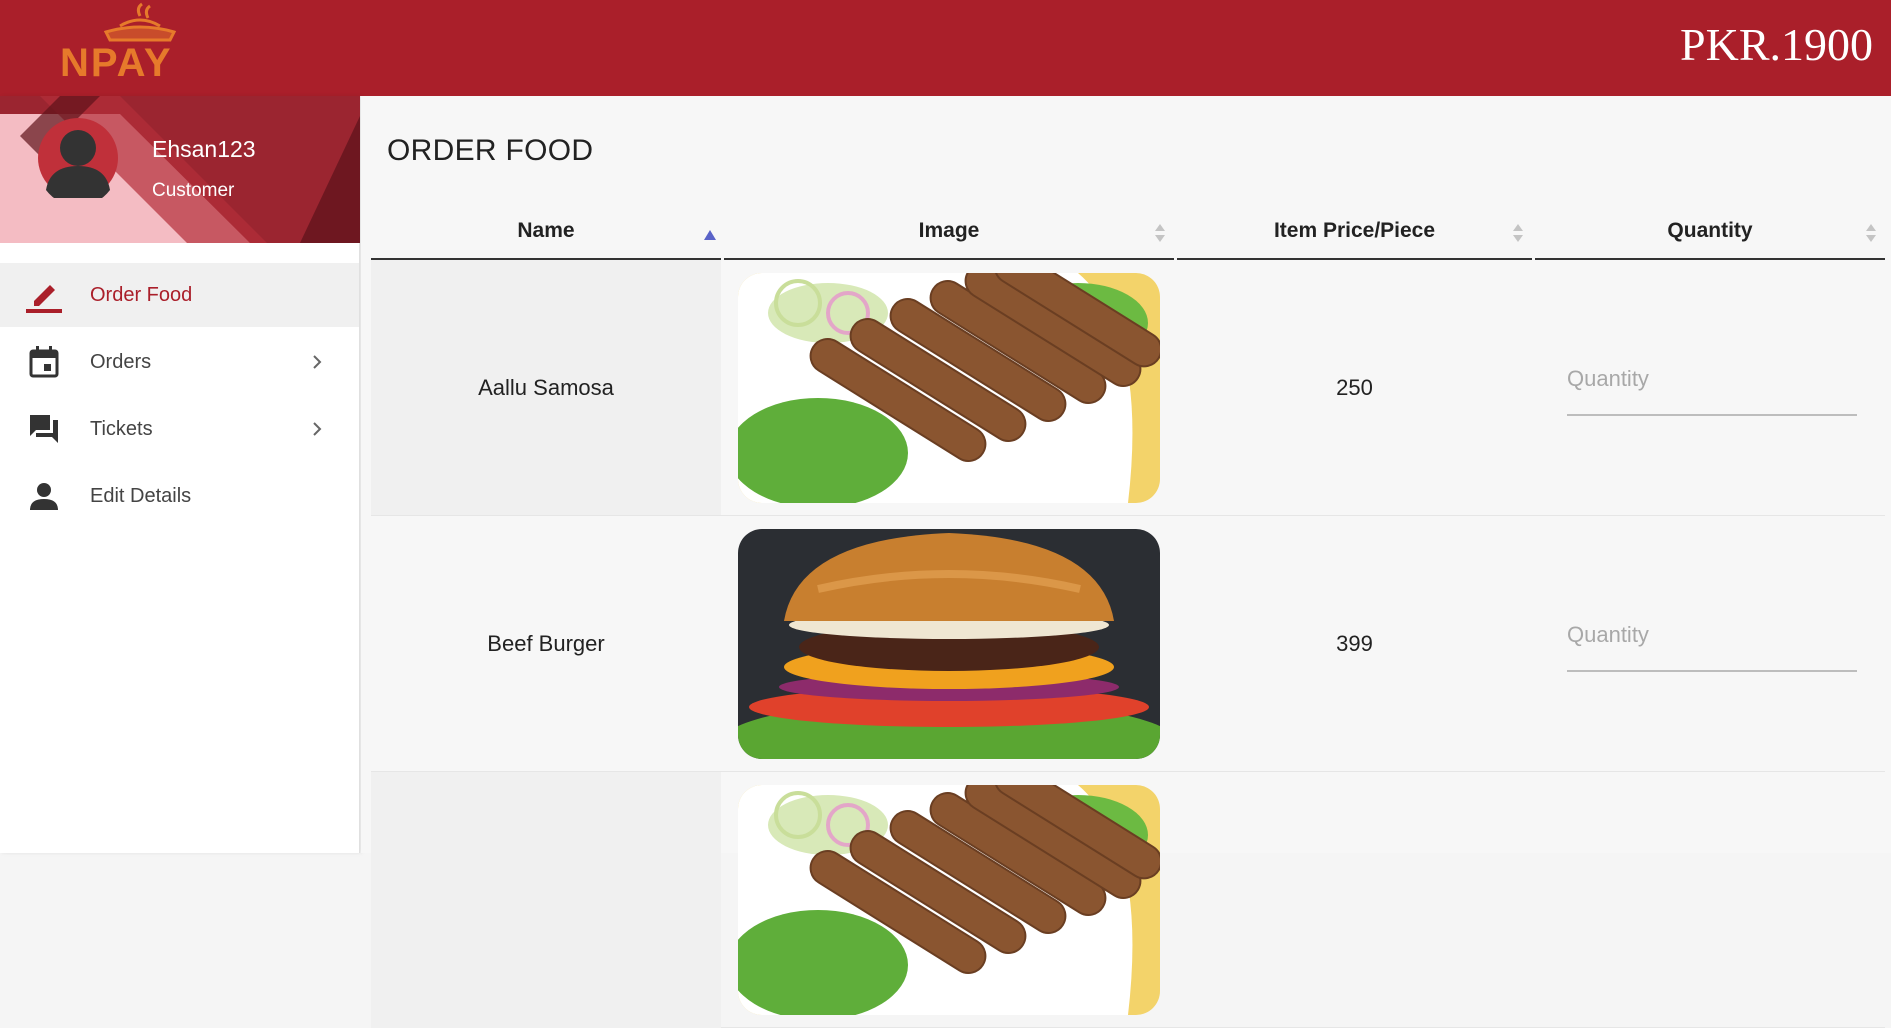 The image size is (1891, 1028). What do you see at coordinates (121, 361) in the screenshot?
I see `sidebar-item-label: Orders` at bounding box center [121, 361].